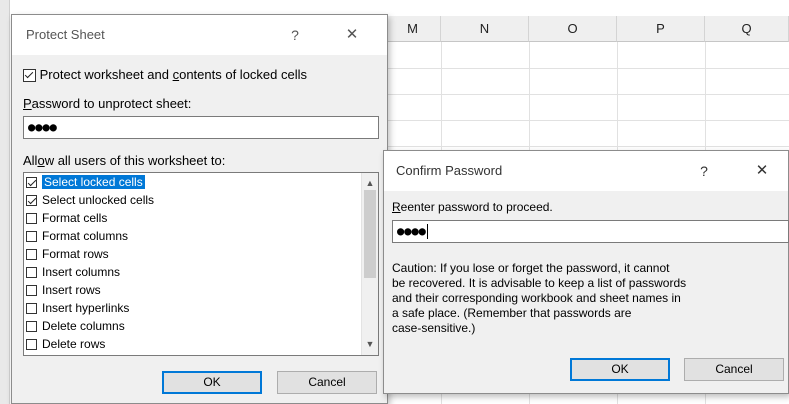 The width and height of the screenshot is (789, 404). Describe the element at coordinates (485, 29) in the screenshot. I see `column-header-n: N` at that location.